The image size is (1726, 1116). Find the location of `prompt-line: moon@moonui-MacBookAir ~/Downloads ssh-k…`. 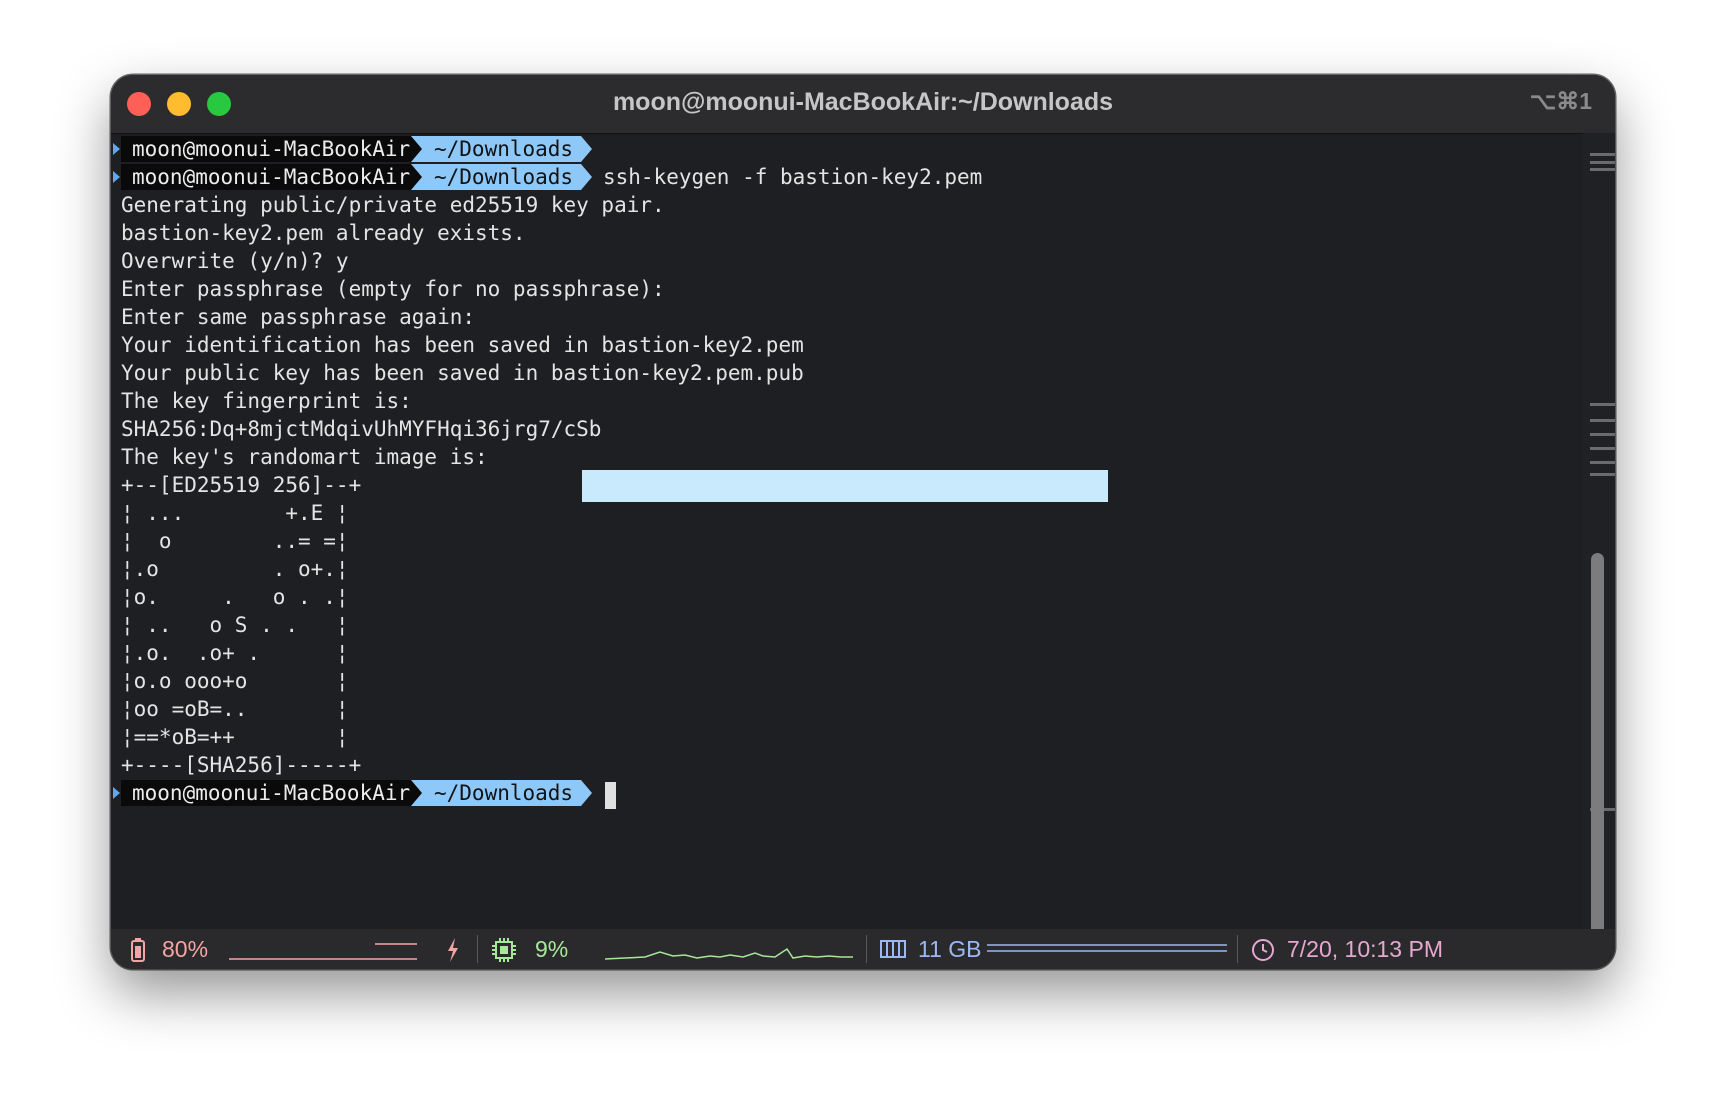

prompt-line: moon@moonui-MacBookAir ~/Downloads ssh-k… is located at coordinates (711, 177).